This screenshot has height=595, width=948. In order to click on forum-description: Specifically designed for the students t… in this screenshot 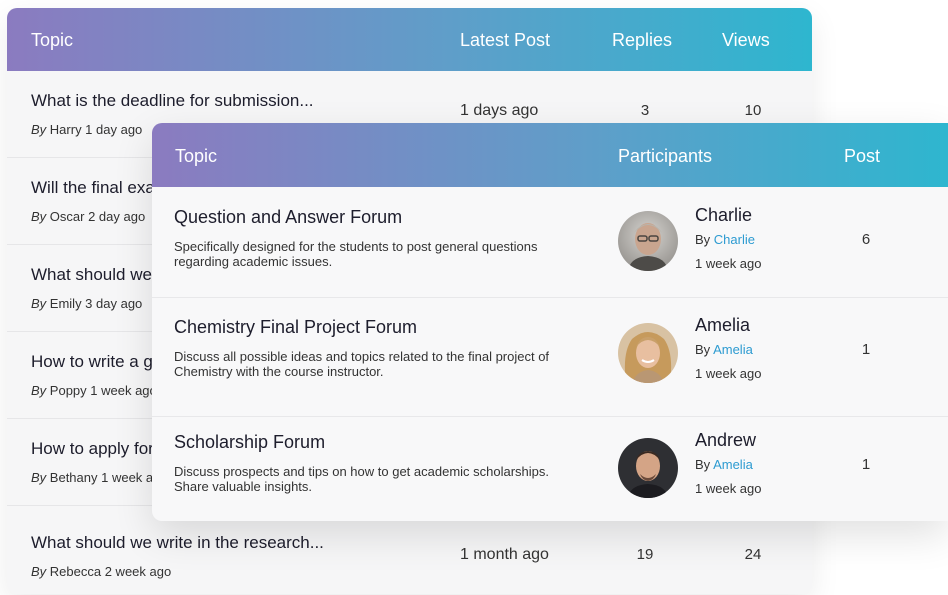, I will do `click(356, 254)`.